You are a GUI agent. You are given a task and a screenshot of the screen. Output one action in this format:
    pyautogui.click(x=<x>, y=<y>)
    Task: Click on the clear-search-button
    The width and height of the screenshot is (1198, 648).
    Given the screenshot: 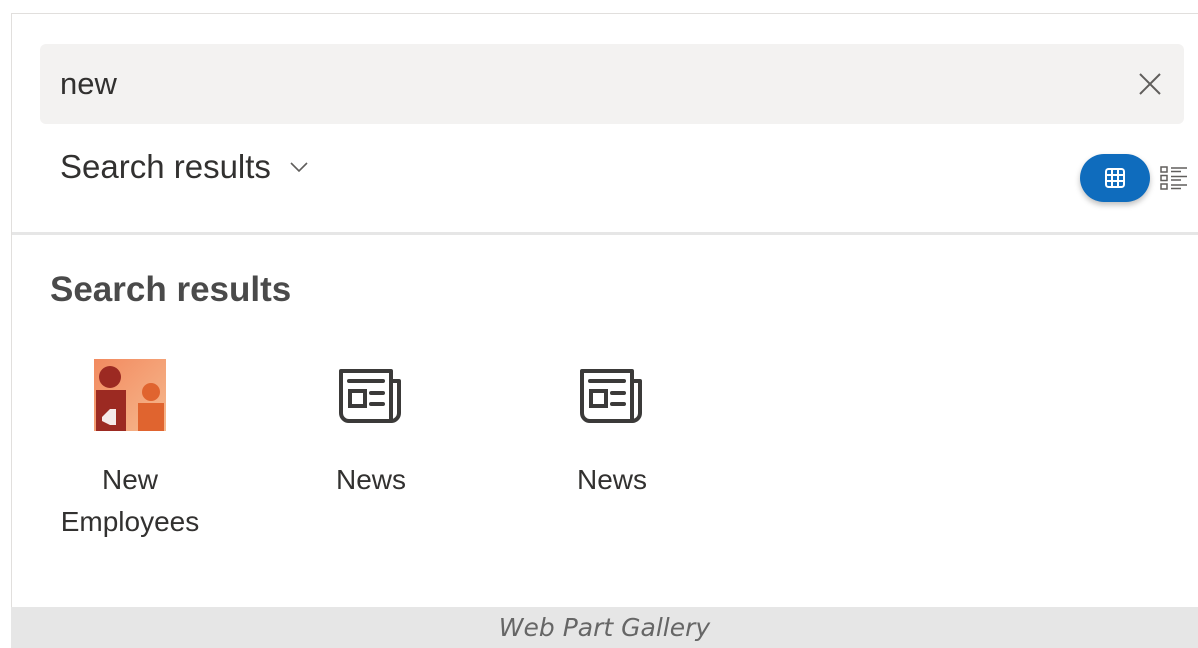 What is the action you would take?
    pyautogui.click(x=1150, y=84)
    